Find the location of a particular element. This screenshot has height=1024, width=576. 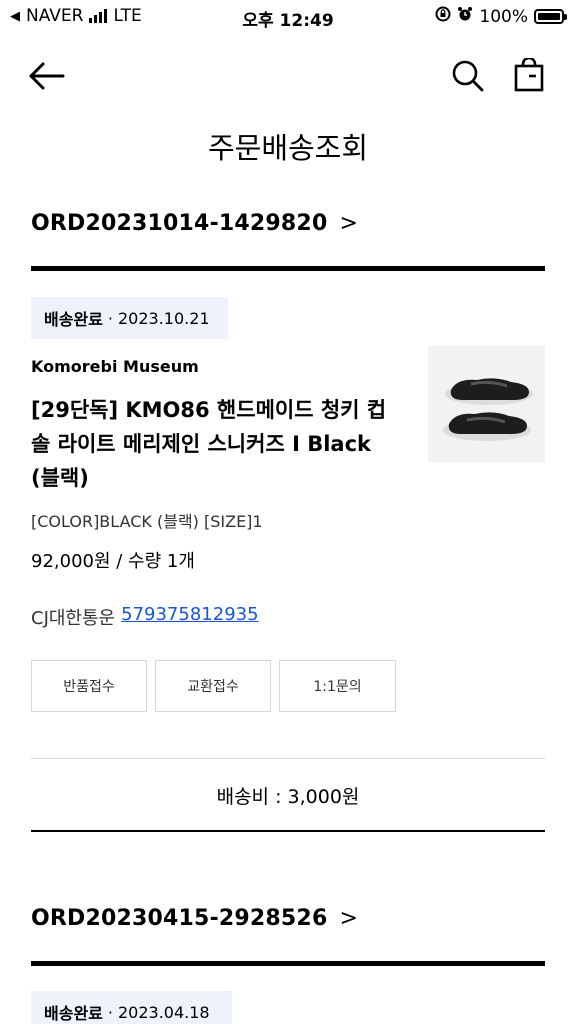

search-icon is located at coordinates (468, 76).